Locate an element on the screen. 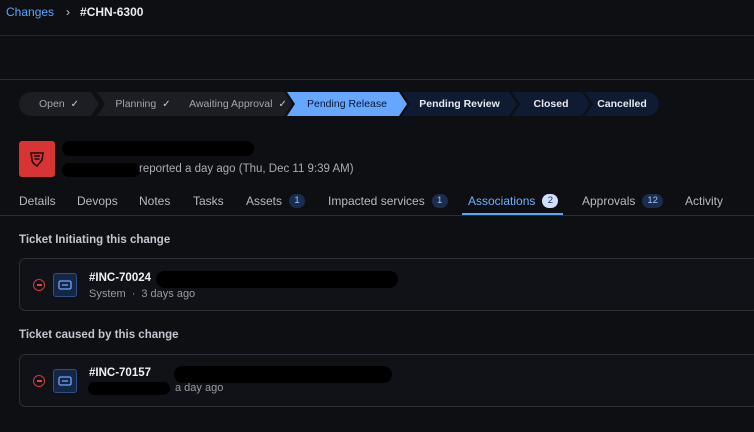  shield-icon is located at coordinates (37, 160).